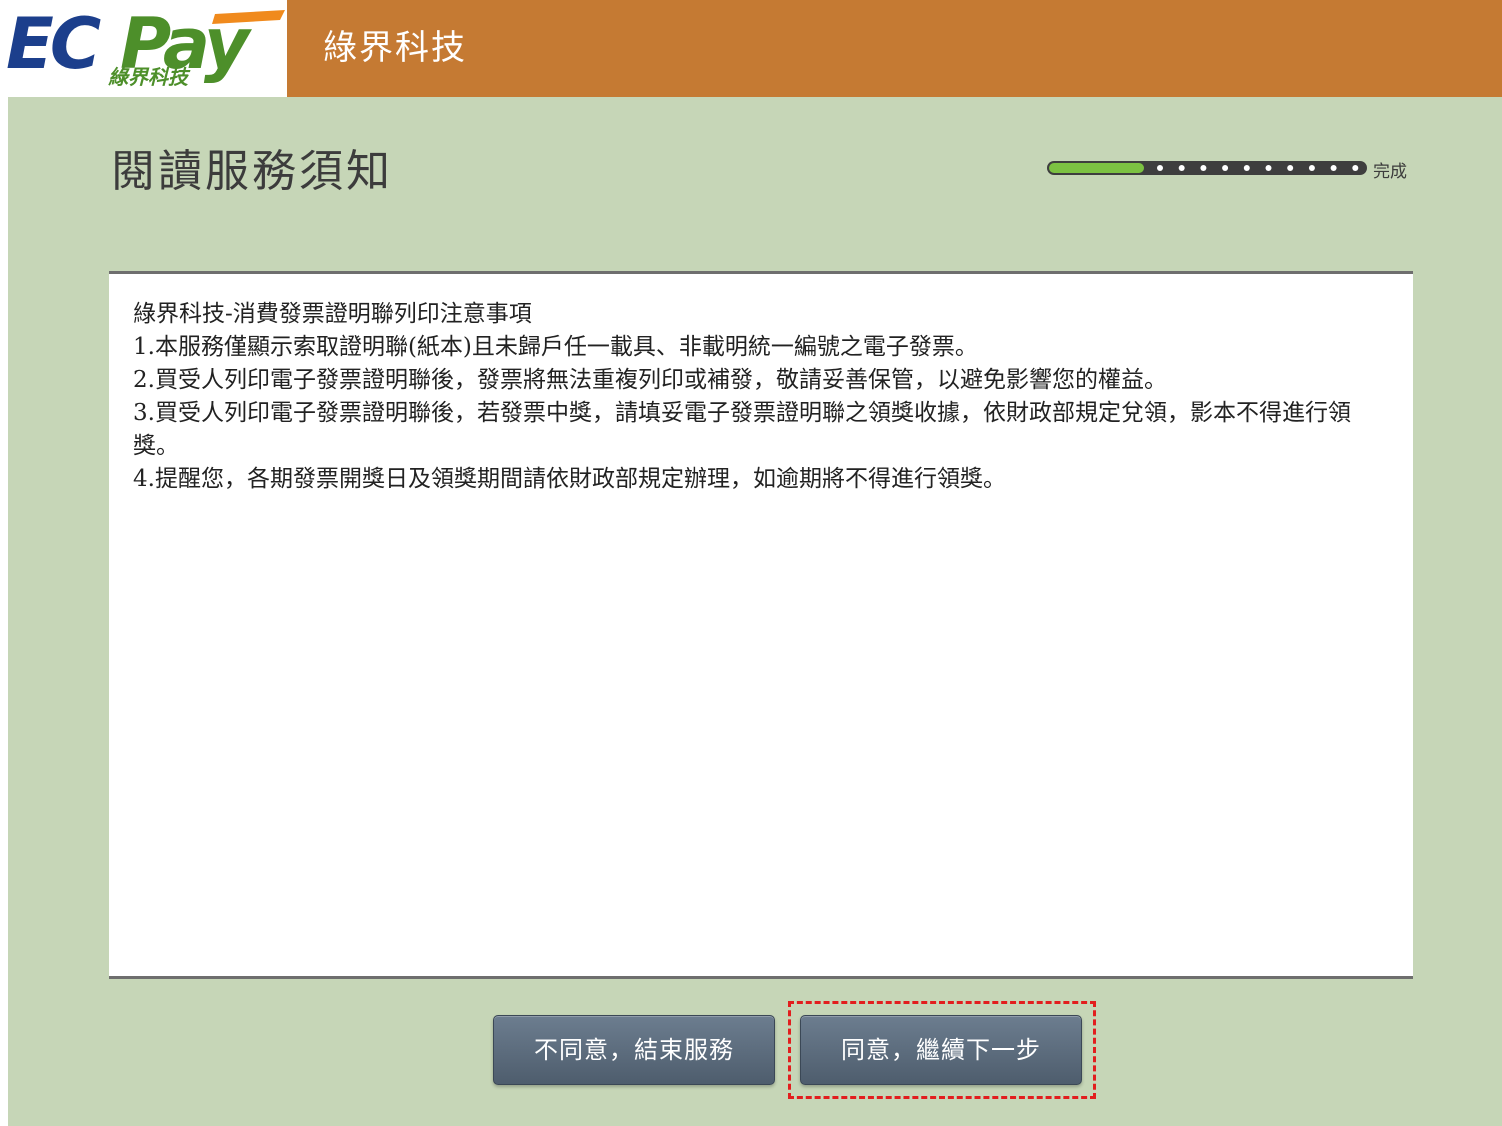 The image size is (1502, 1126). I want to click on header-band: 綠界科技, so click(894, 48).